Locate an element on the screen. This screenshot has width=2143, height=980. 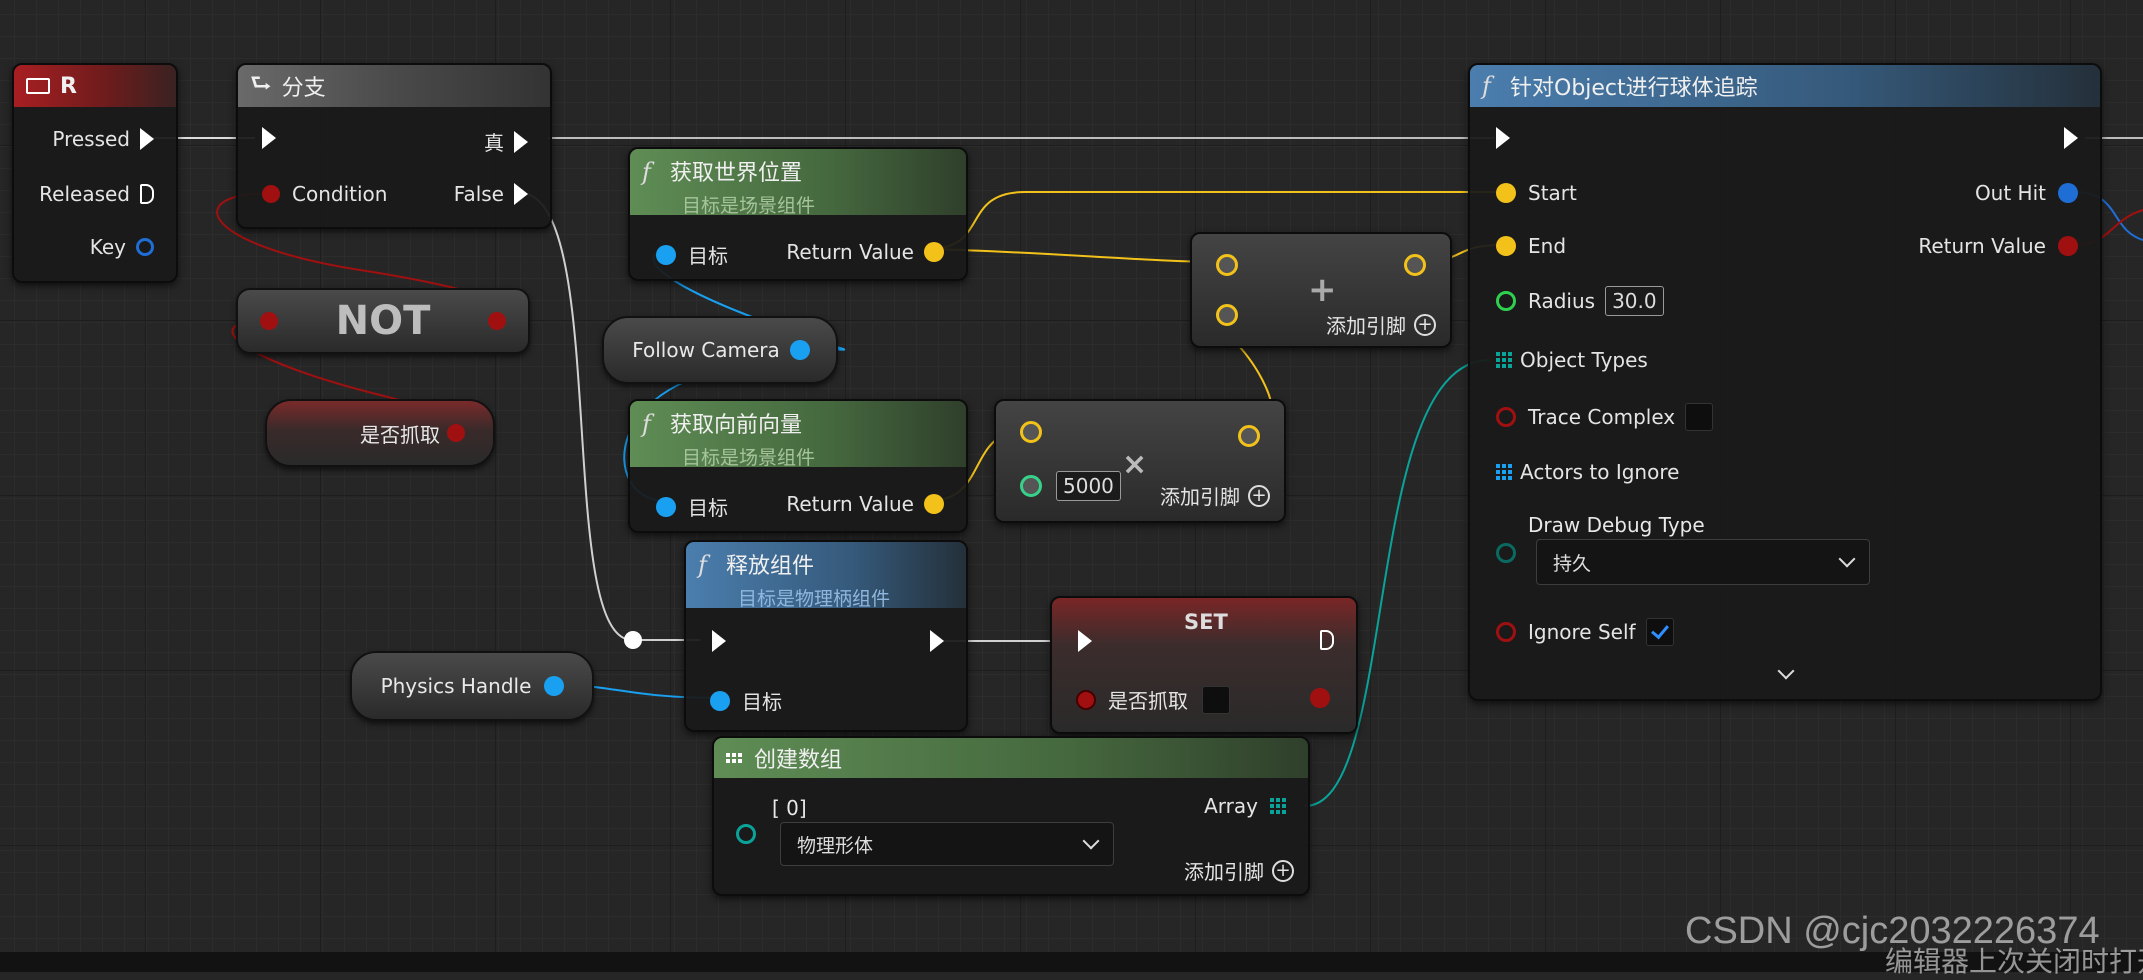
release-target-row: 目标 is located at coordinates (746, 700).